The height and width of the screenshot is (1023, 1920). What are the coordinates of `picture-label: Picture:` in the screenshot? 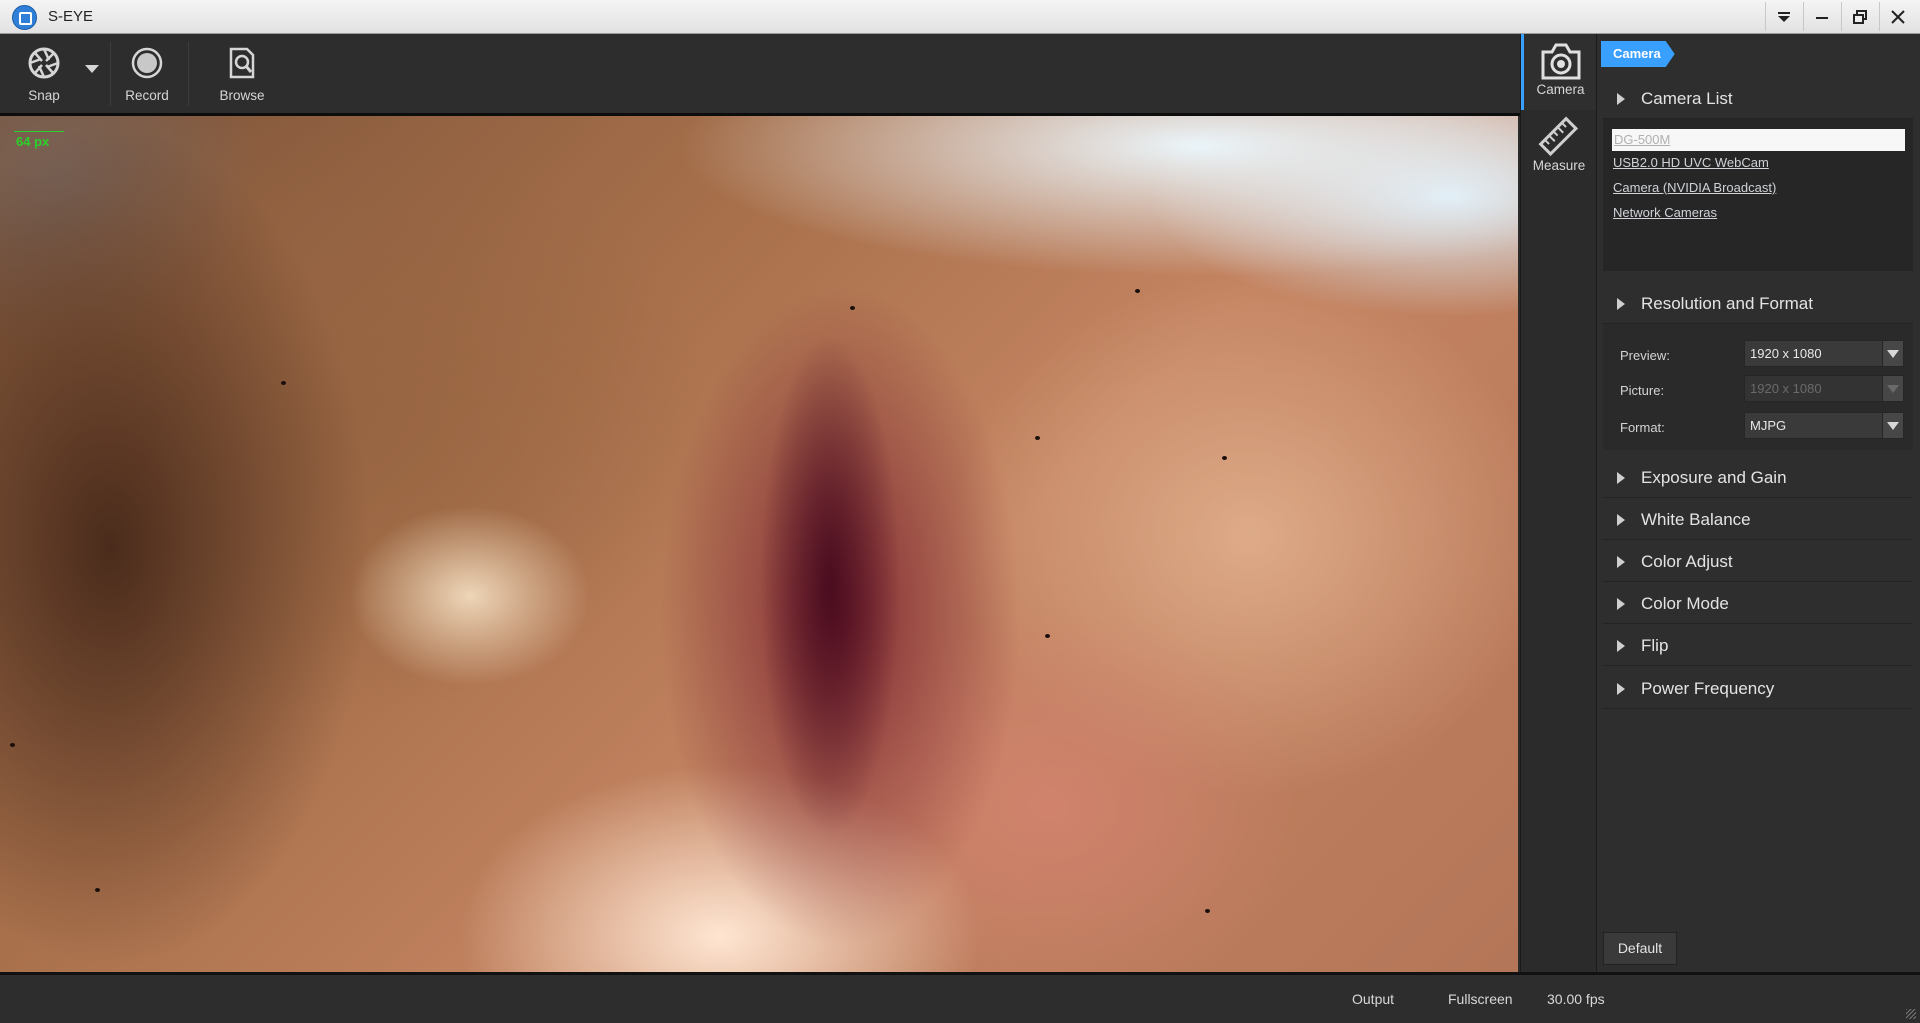 It's located at (1642, 390).